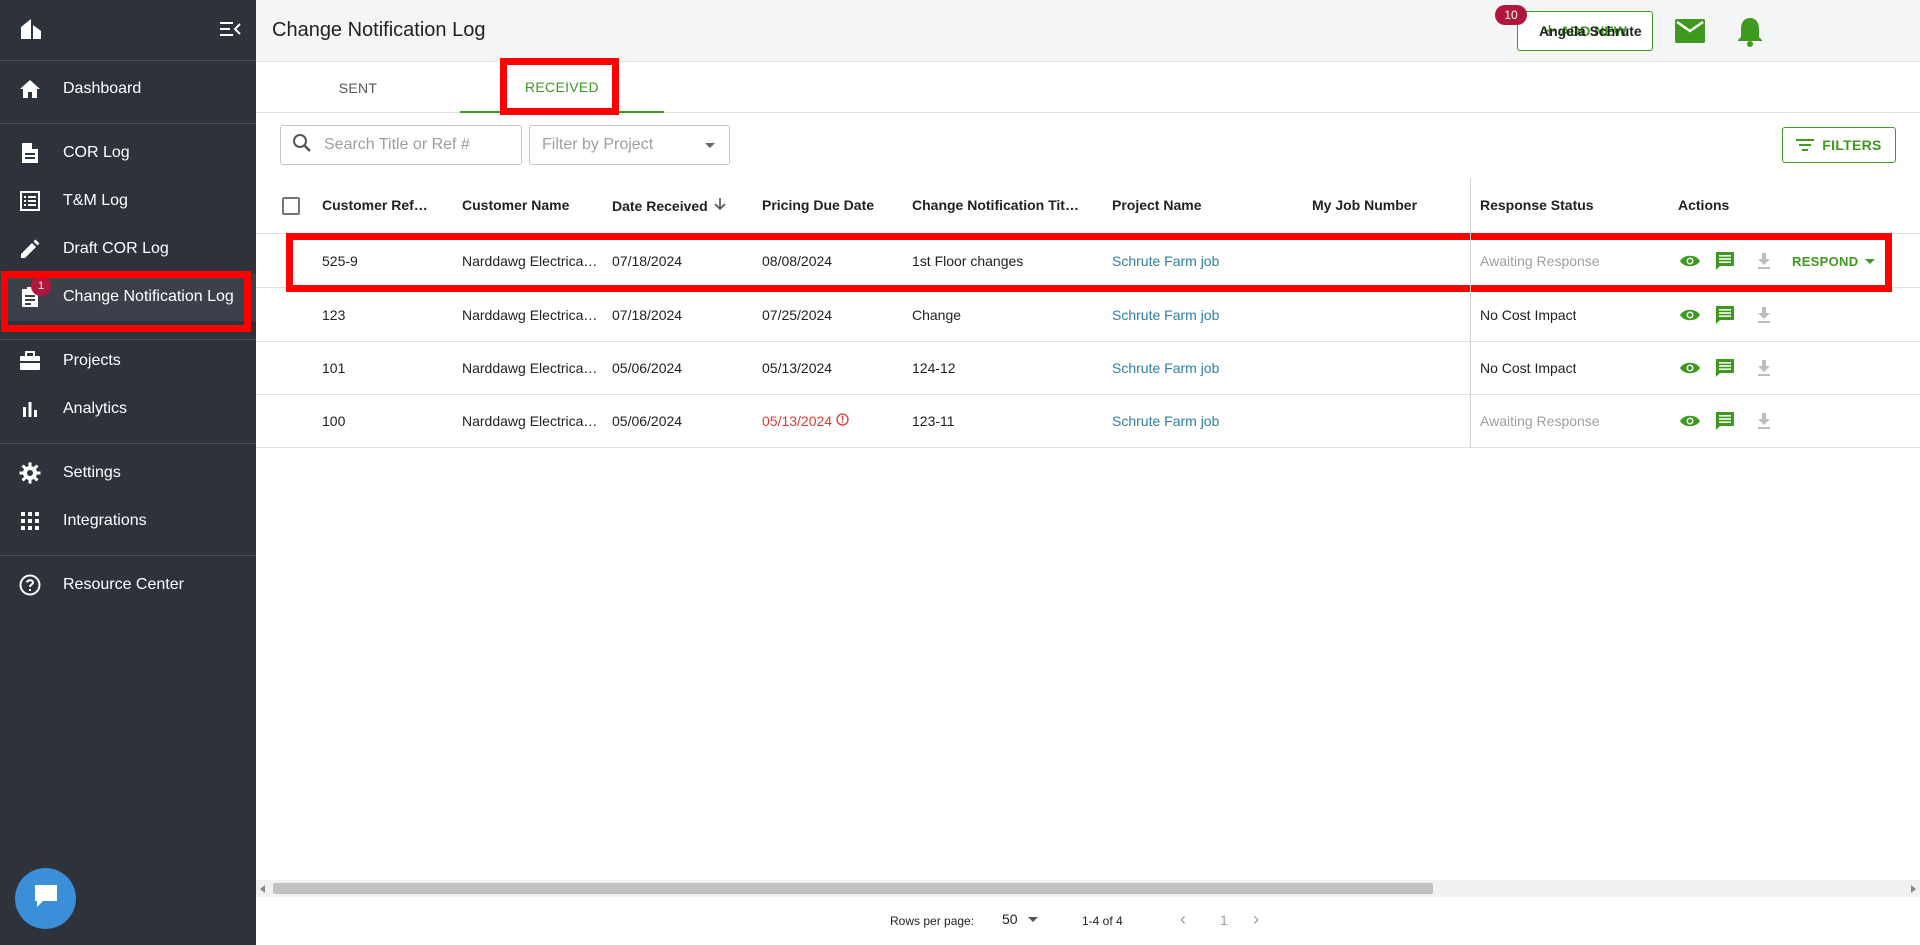 This screenshot has width=1920, height=945. I want to click on log-tabs: SENT RECEIVED, so click(1088, 88).